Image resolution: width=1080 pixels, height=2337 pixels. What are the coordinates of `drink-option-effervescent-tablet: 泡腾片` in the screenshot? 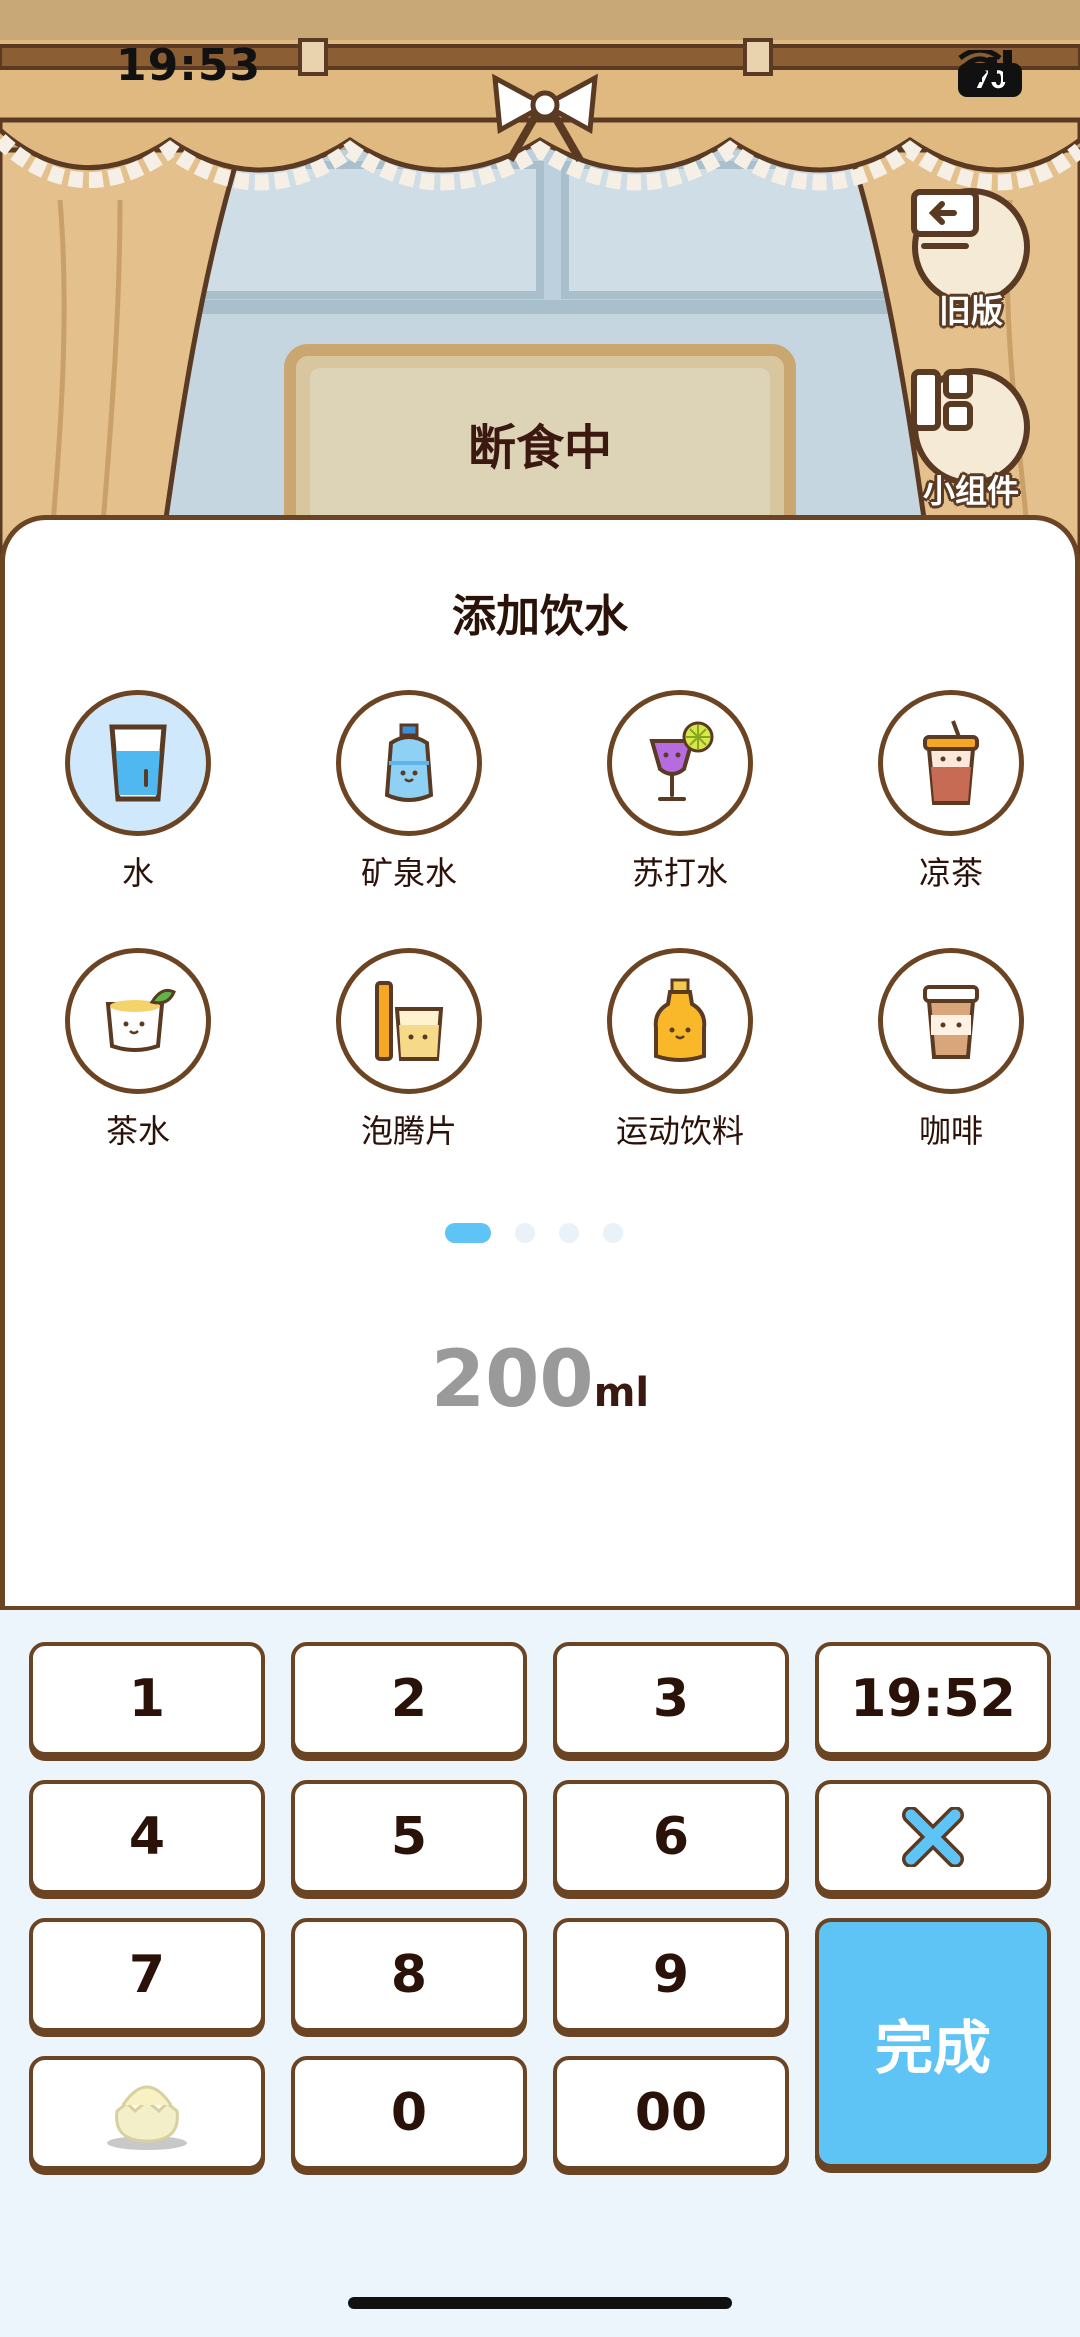 It's located at (409, 1050).